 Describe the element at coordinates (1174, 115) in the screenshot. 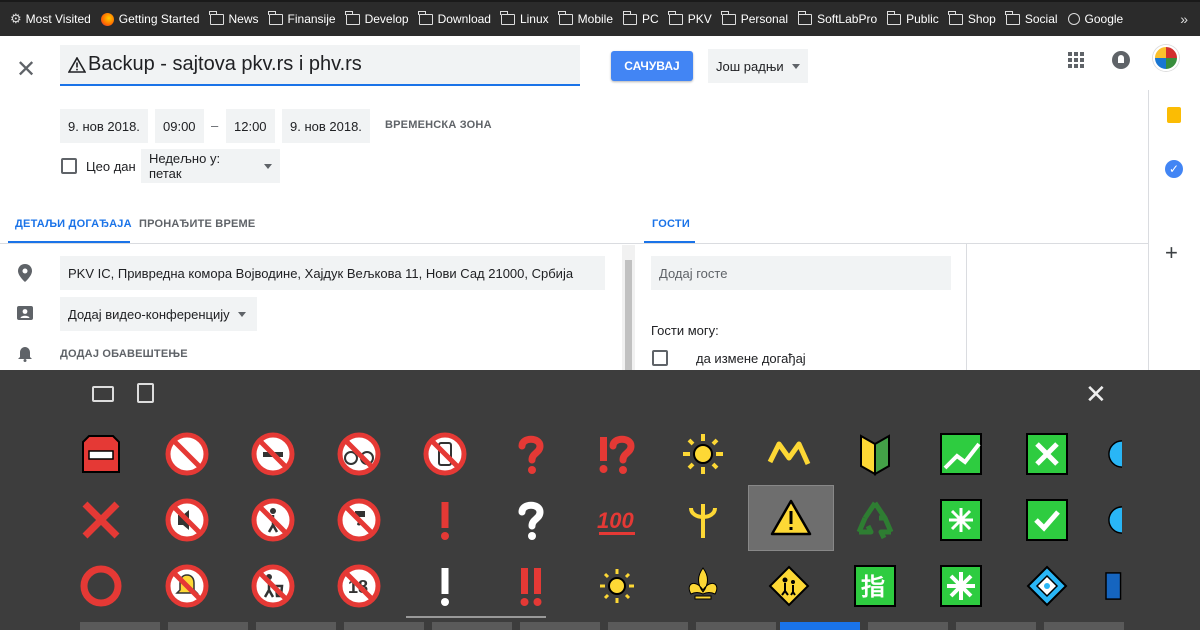

I see `keep-icon` at that location.